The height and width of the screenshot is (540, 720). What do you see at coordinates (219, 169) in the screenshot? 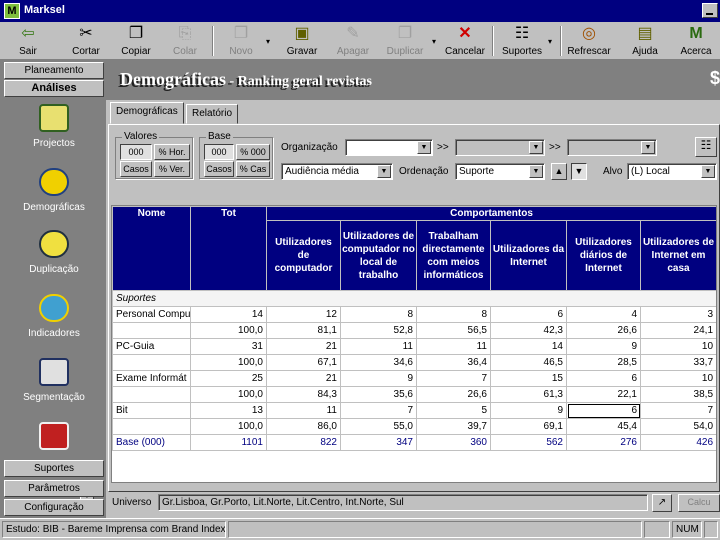
I see `base-casos-button: Casos` at bounding box center [219, 169].